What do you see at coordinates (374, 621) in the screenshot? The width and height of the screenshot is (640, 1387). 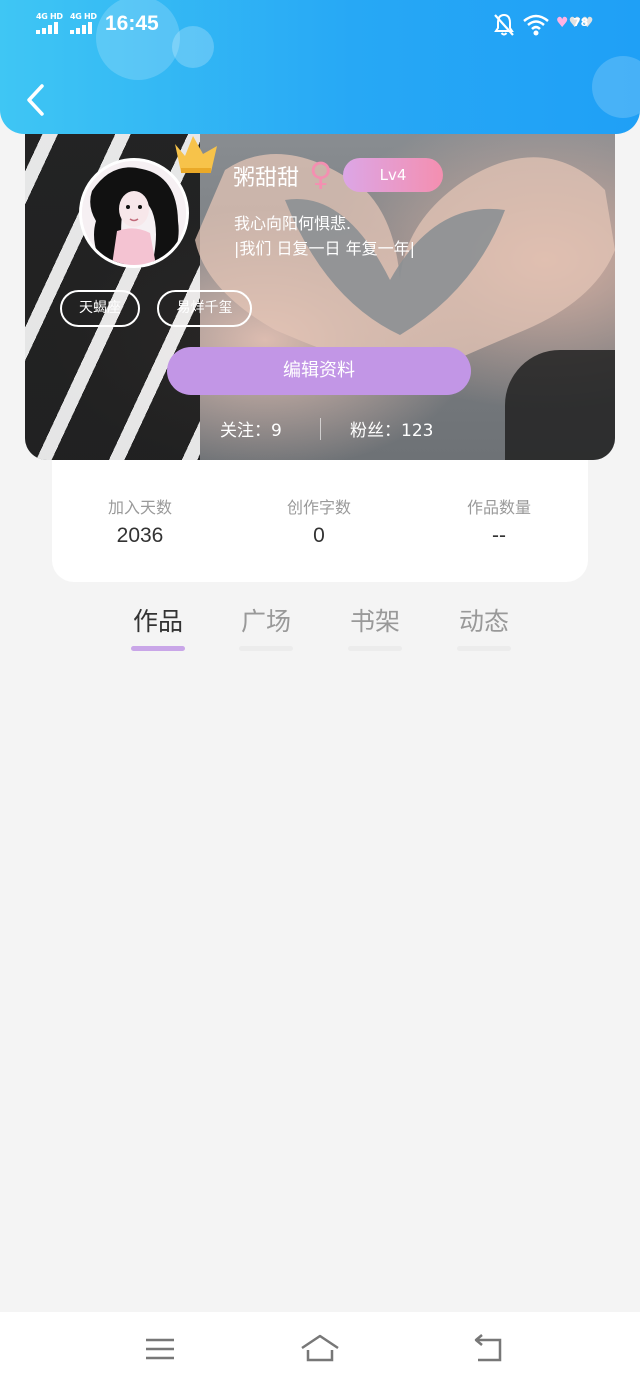 I see `tab-label: 书架` at bounding box center [374, 621].